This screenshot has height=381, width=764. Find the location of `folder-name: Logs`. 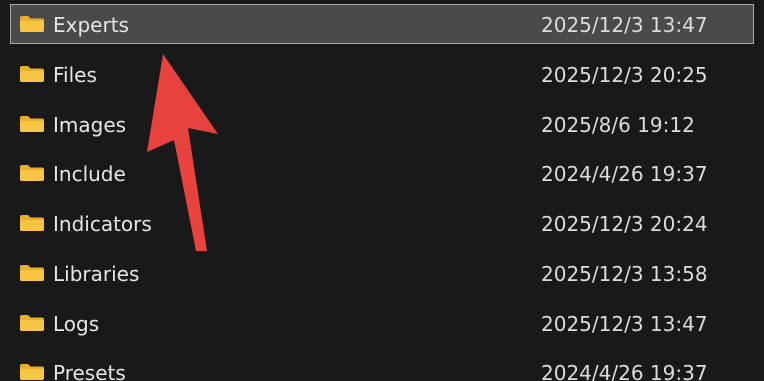

folder-name: Logs is located at coordinates (76, 324).